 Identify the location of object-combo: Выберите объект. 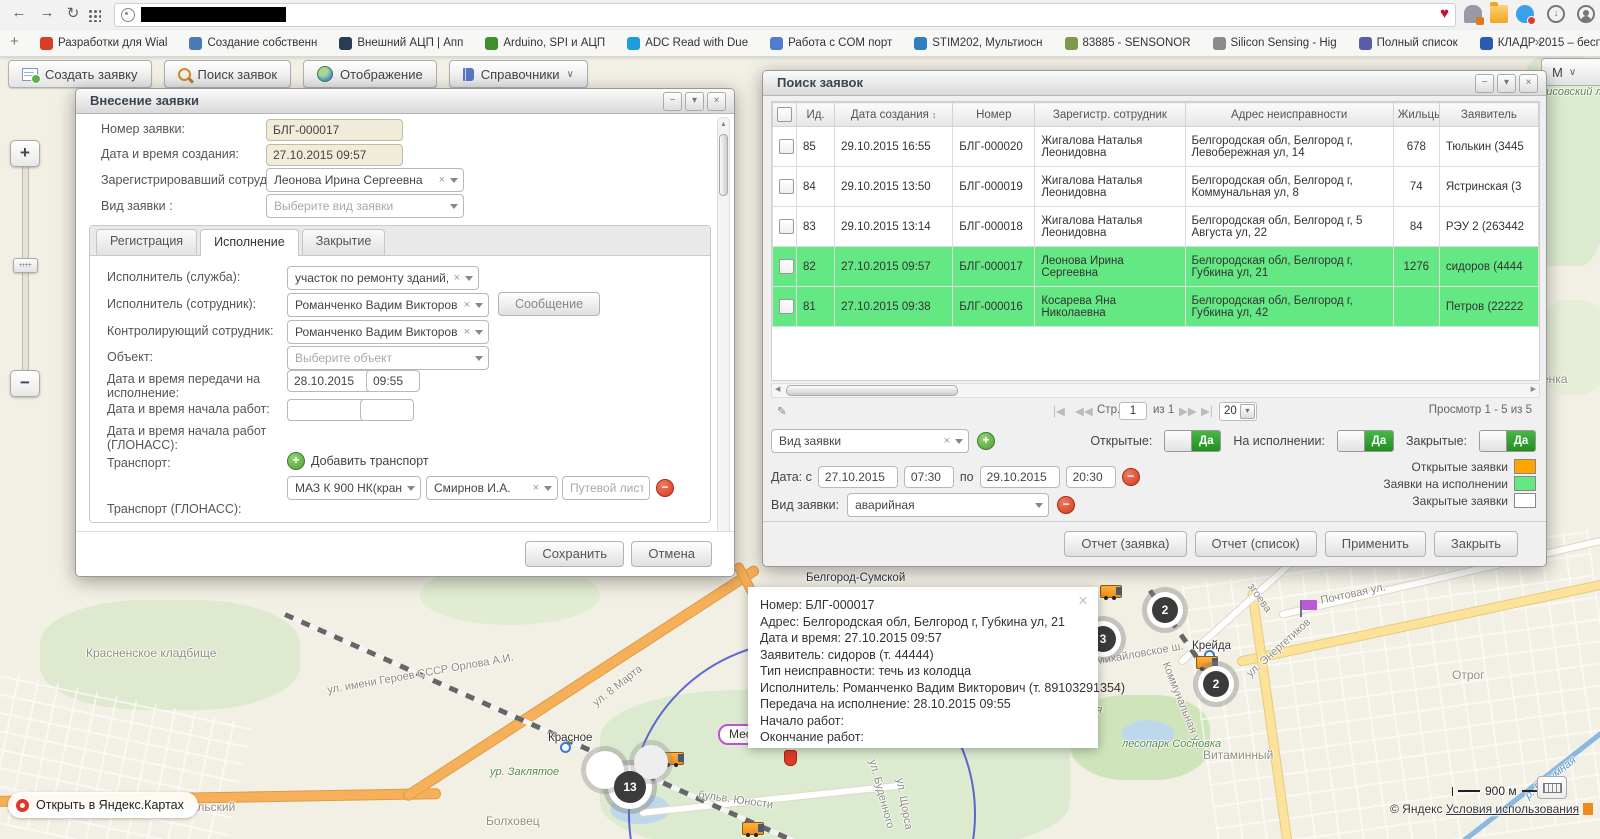
(388, 358).